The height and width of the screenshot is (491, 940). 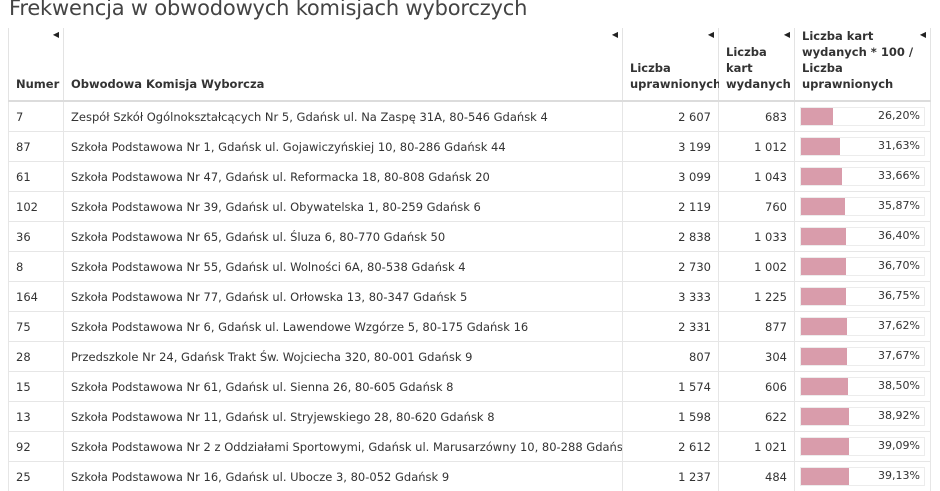 I want to click on turnout-bar: 38,92%, so click(x=862, y=416).